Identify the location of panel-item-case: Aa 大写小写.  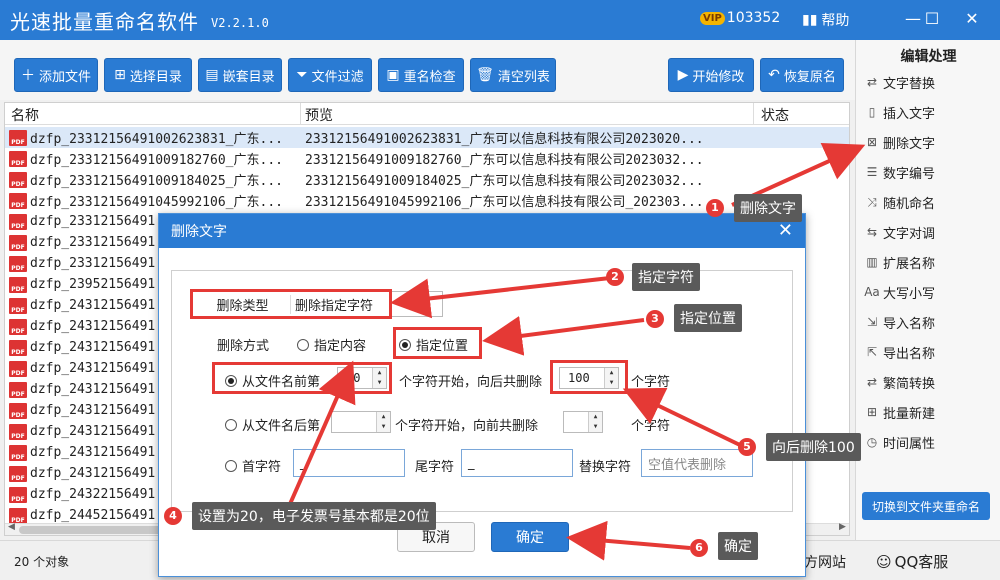
(899, 292).